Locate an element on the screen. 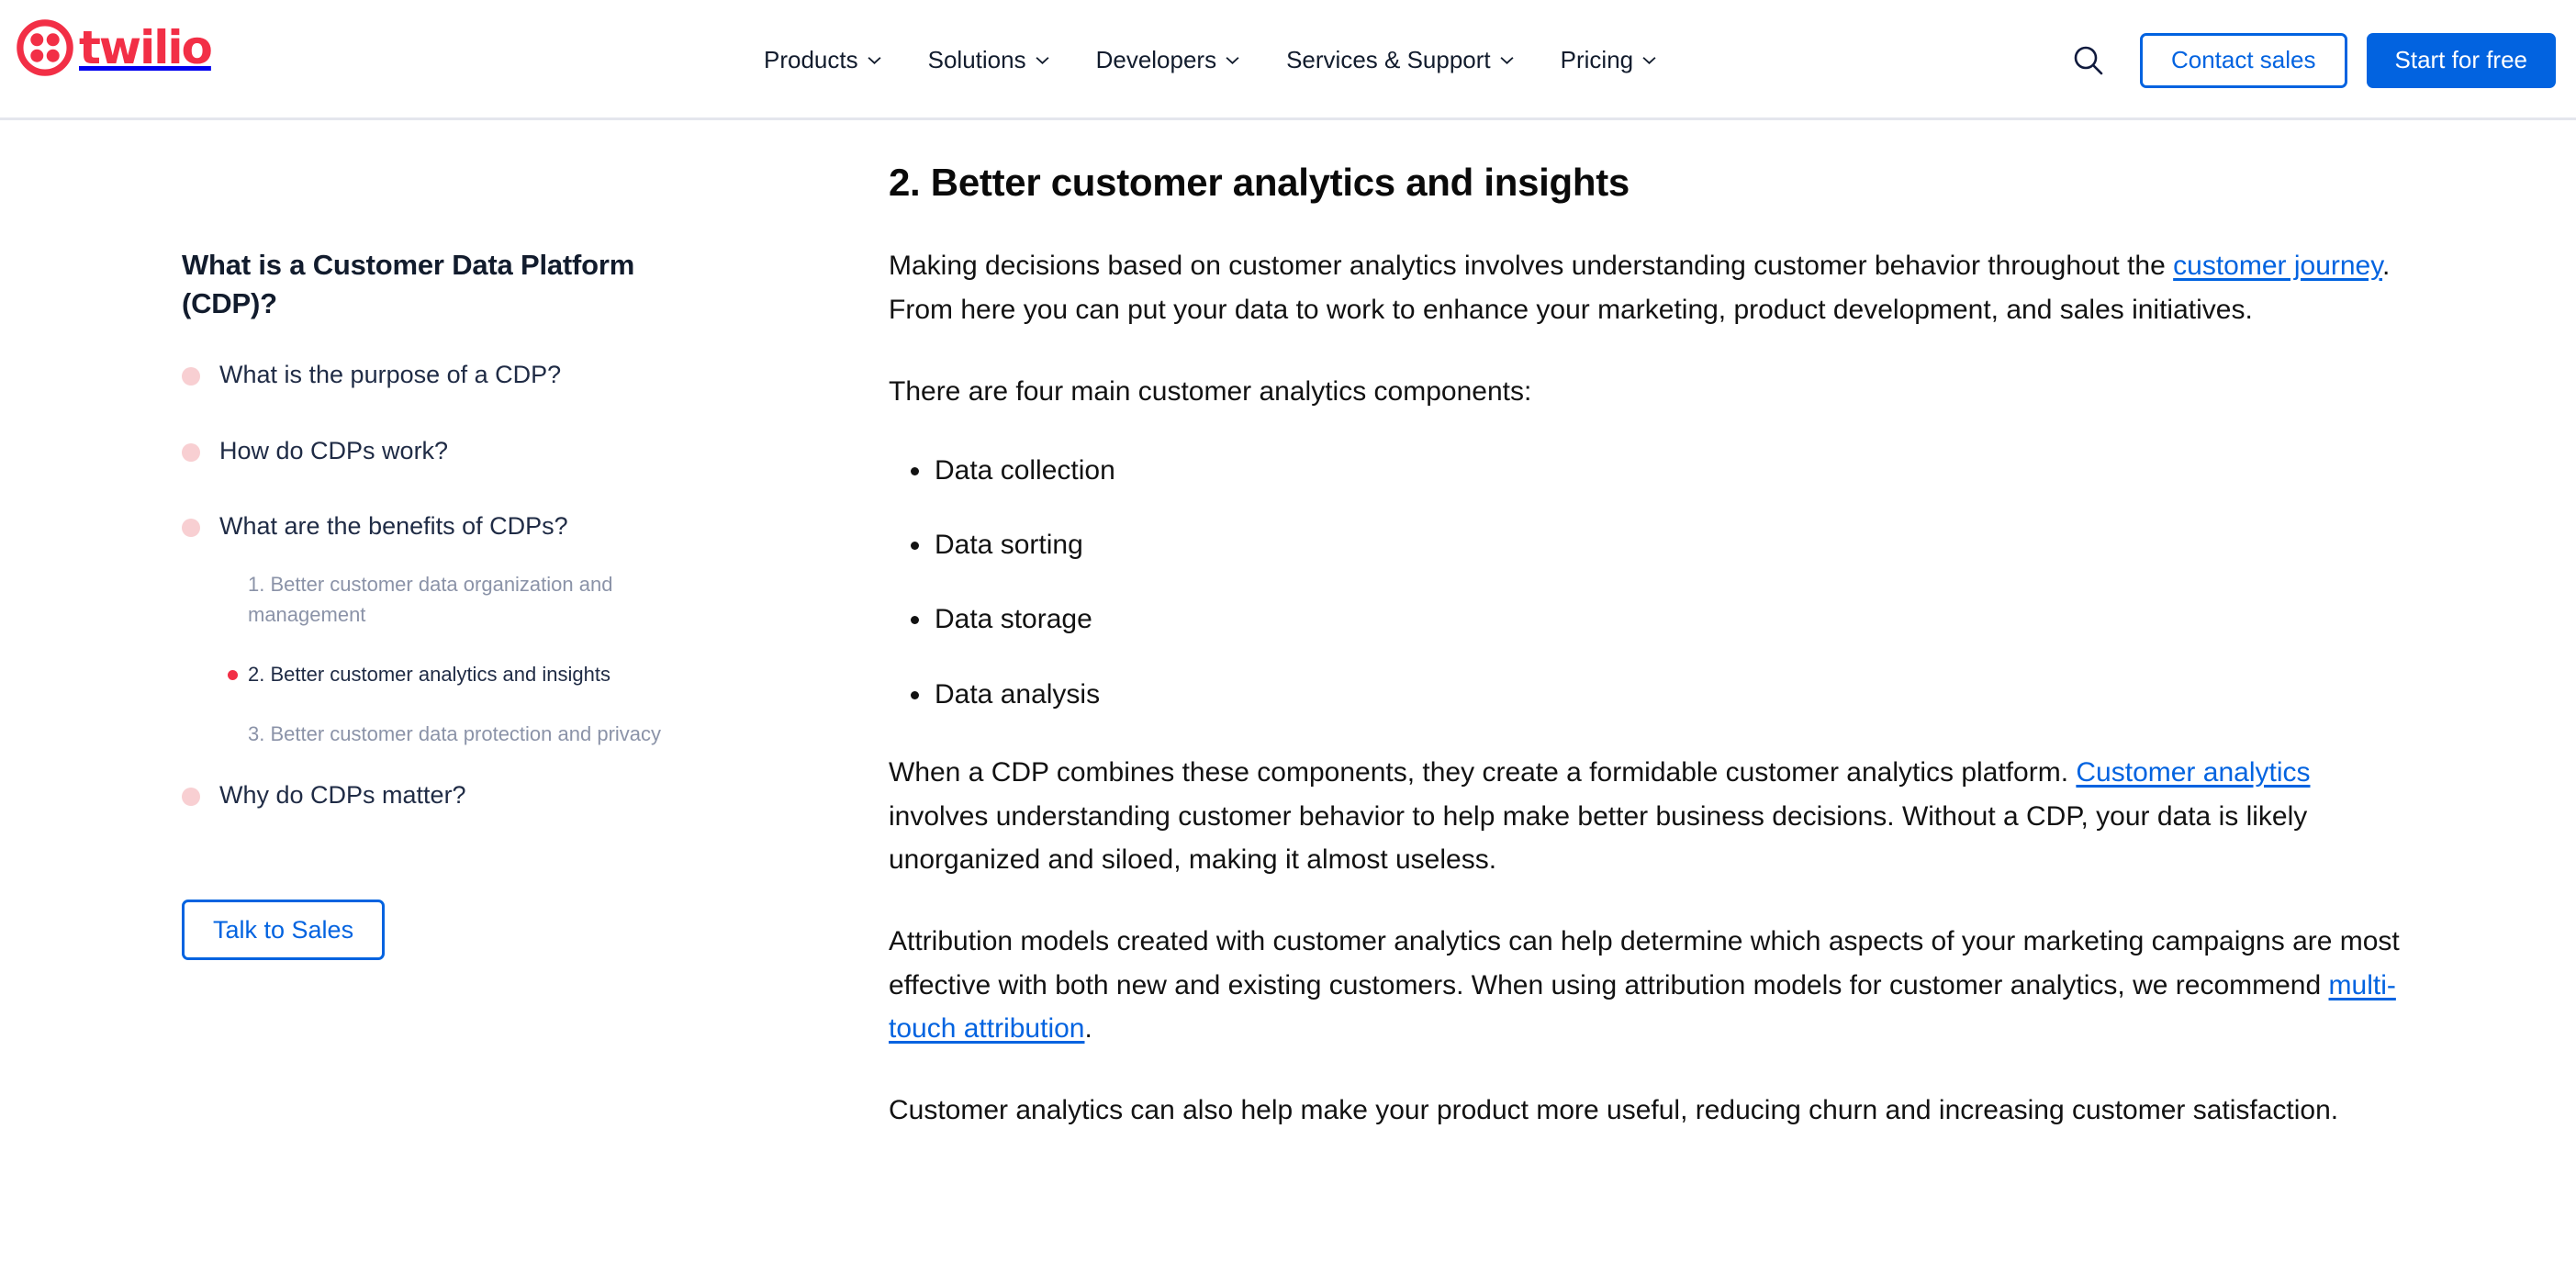  nav-item-pricing: Pricing is located at coordinates (1621, 60).